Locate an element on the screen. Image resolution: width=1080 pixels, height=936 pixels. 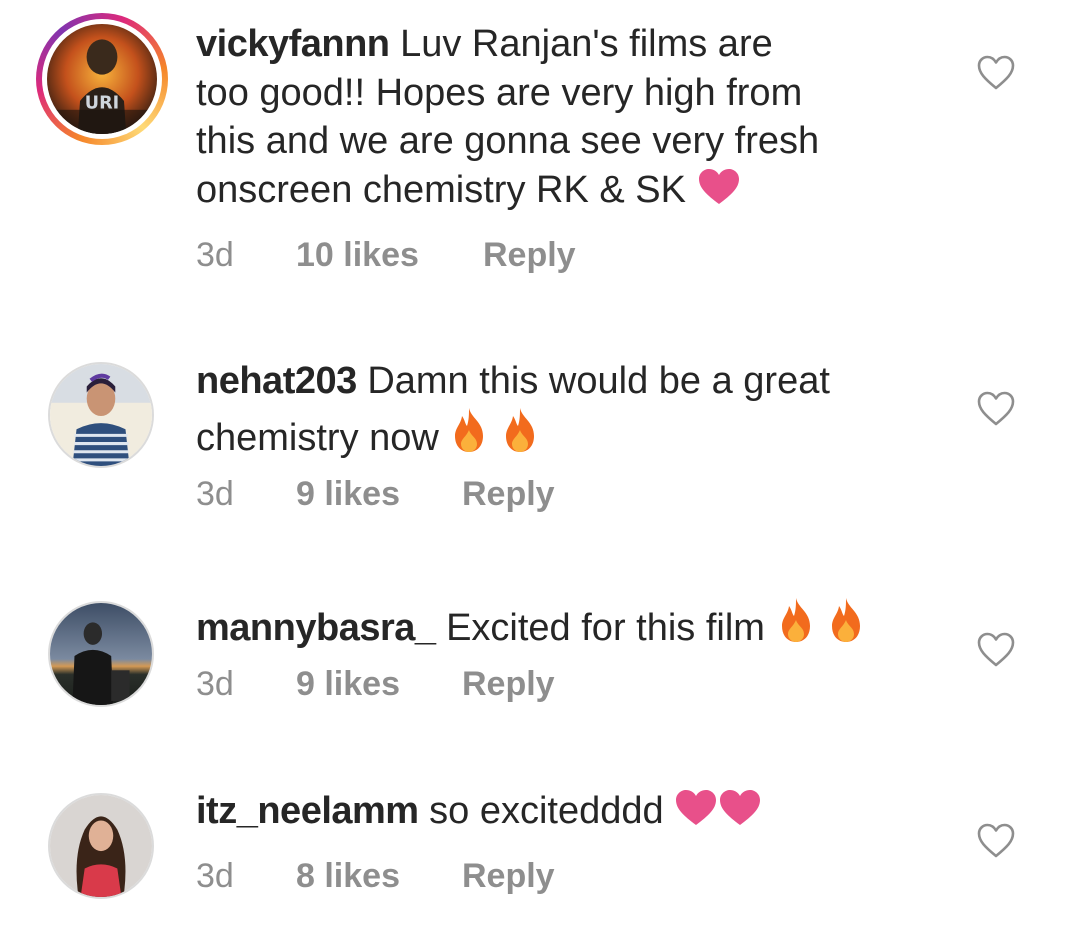
likes-count: 10 likes is located at coordinates (389, 255).